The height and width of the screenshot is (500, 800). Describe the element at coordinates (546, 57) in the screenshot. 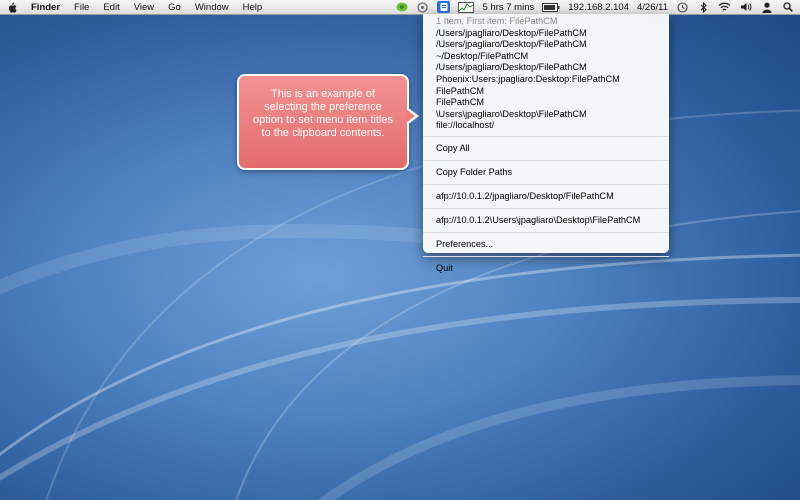

I see `path-item-tilde: ~/Desktop/FilePathCM` at that location.